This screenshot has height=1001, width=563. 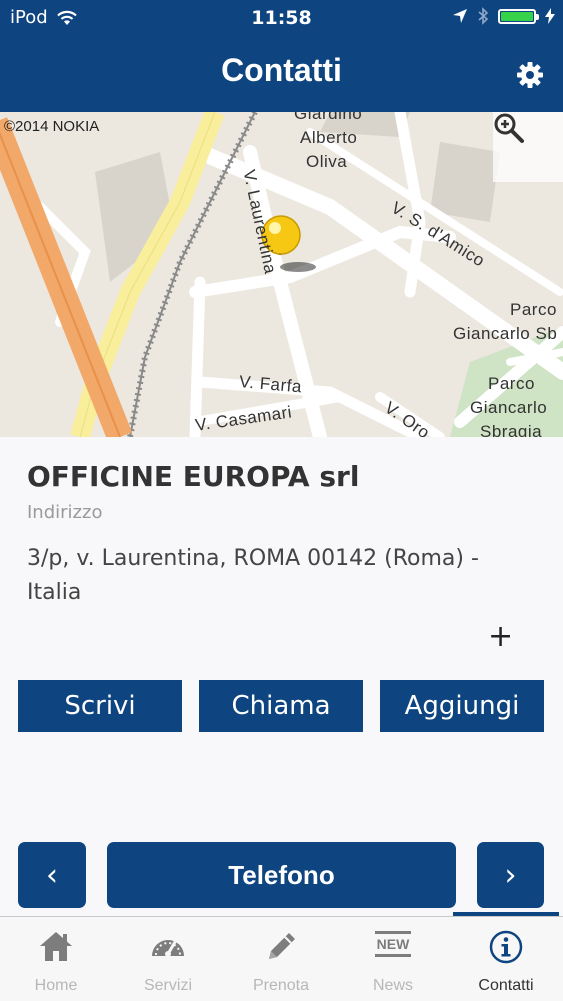 I want to click on location-arrow-icon, so click(x=460, y=16).